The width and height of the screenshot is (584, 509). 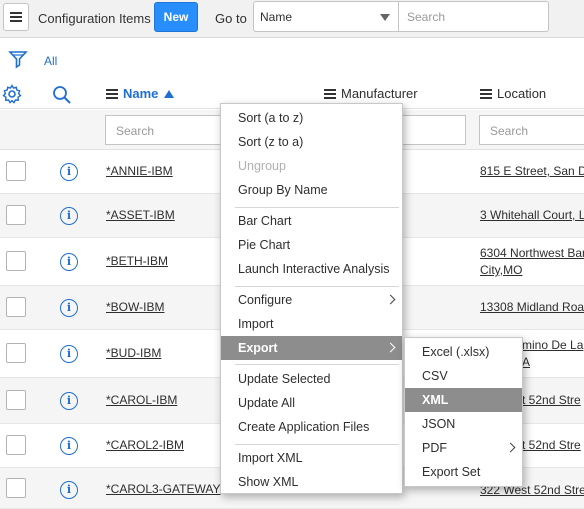 What do you see at coordinates (463, 400) in the screenshot?
I see `submenu-item-xml: XML` at bounding box center [463, 400].